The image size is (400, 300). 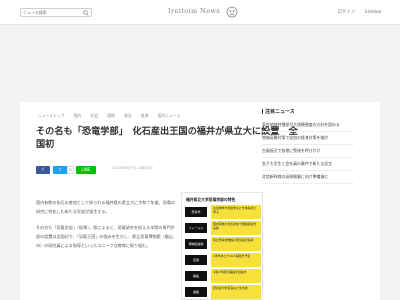 I want to click on infographic-row: フィールド 国内有数の化石産地で発掘調査を実施, so click(x=223, y=228).